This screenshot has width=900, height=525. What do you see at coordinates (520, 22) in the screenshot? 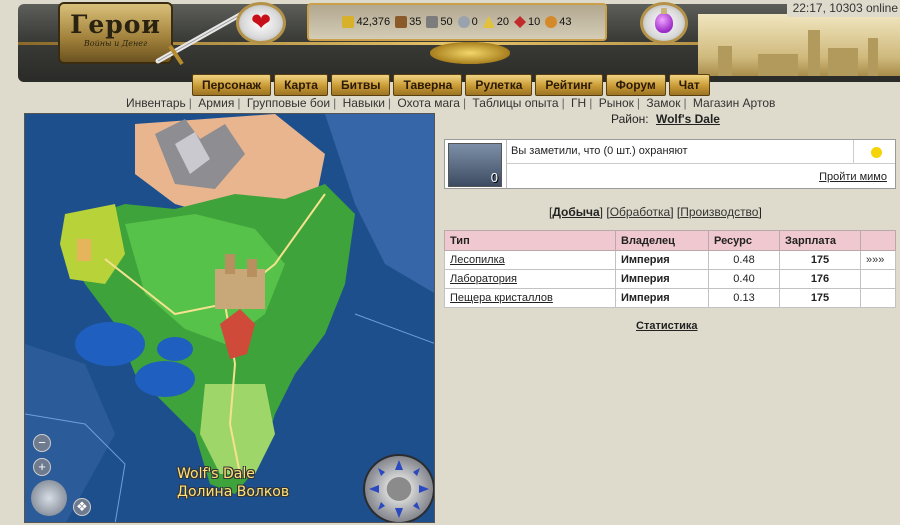
I see `crystals-icon` at bounding box center [520, 22].